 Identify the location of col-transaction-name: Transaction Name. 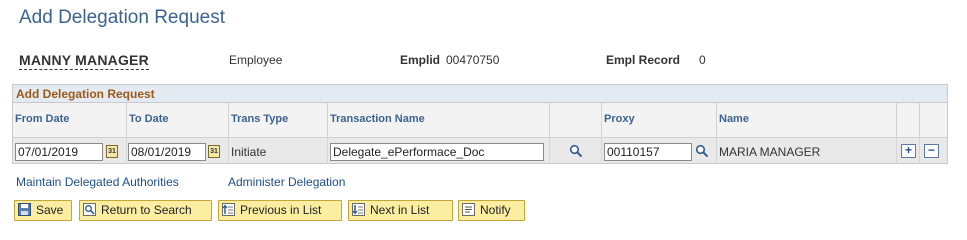
(439, 120).